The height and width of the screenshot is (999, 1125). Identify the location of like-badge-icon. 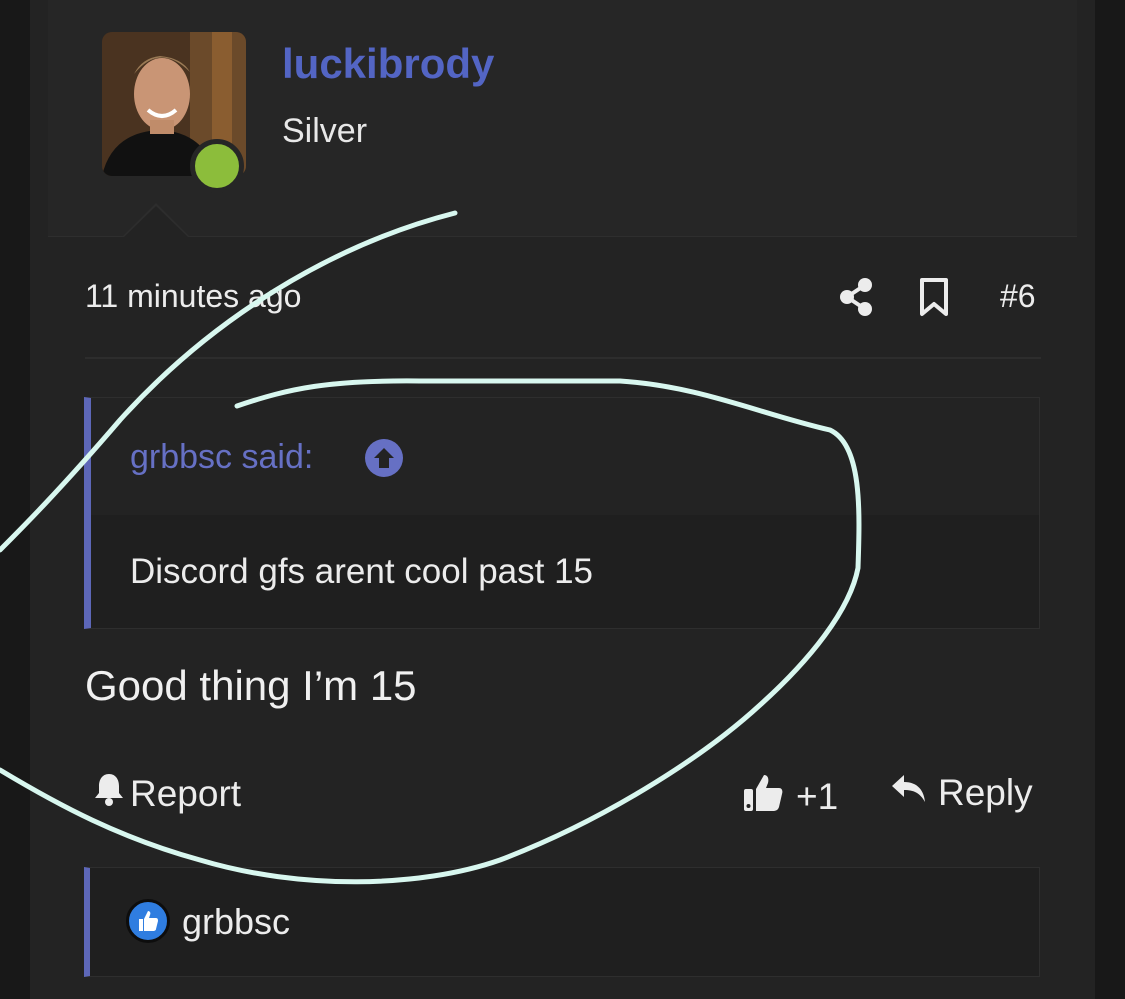
(148, 921).